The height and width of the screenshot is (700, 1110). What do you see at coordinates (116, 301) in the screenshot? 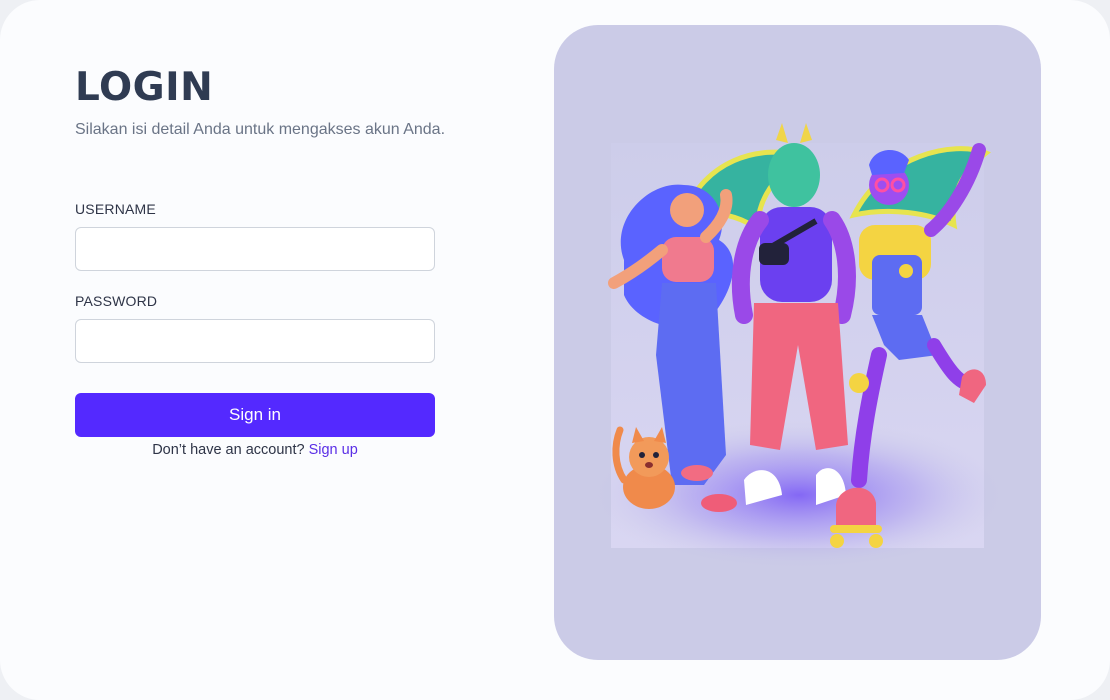
I see `password-label: PASSWORD` at bounding box center [116, 301].